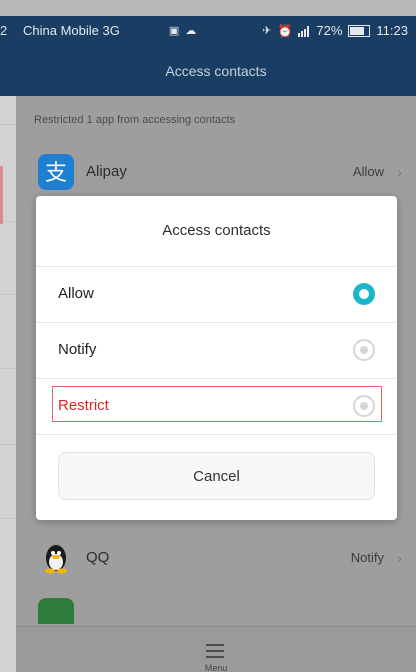 This screenshot has height=672, width=416. Describe the element at coordinates (367, 557) in the screenshot. I see `permission-status: Notify` at that location.